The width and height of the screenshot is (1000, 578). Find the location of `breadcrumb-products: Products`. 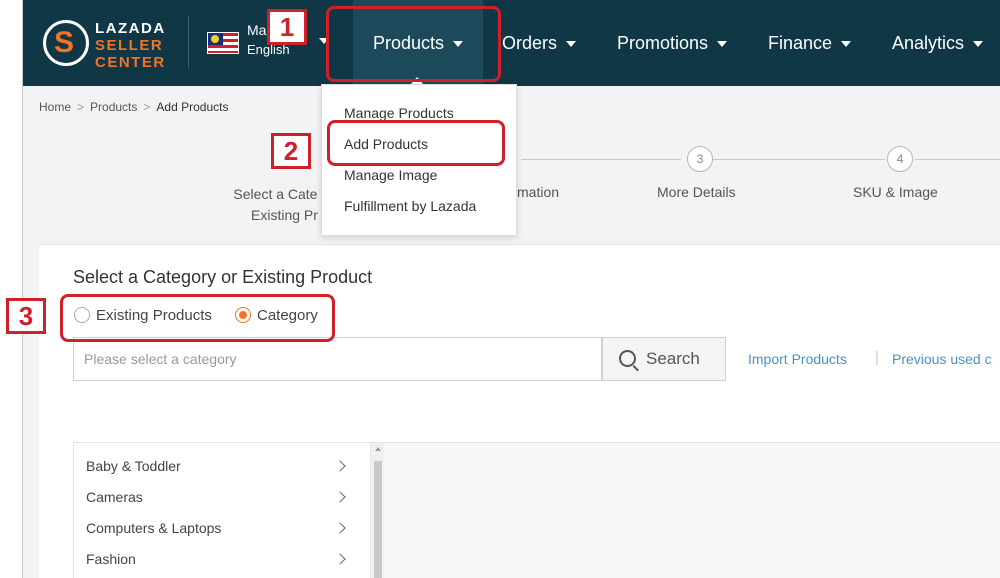

breadcrumb-products: Products is located at coordinates (113, 107).